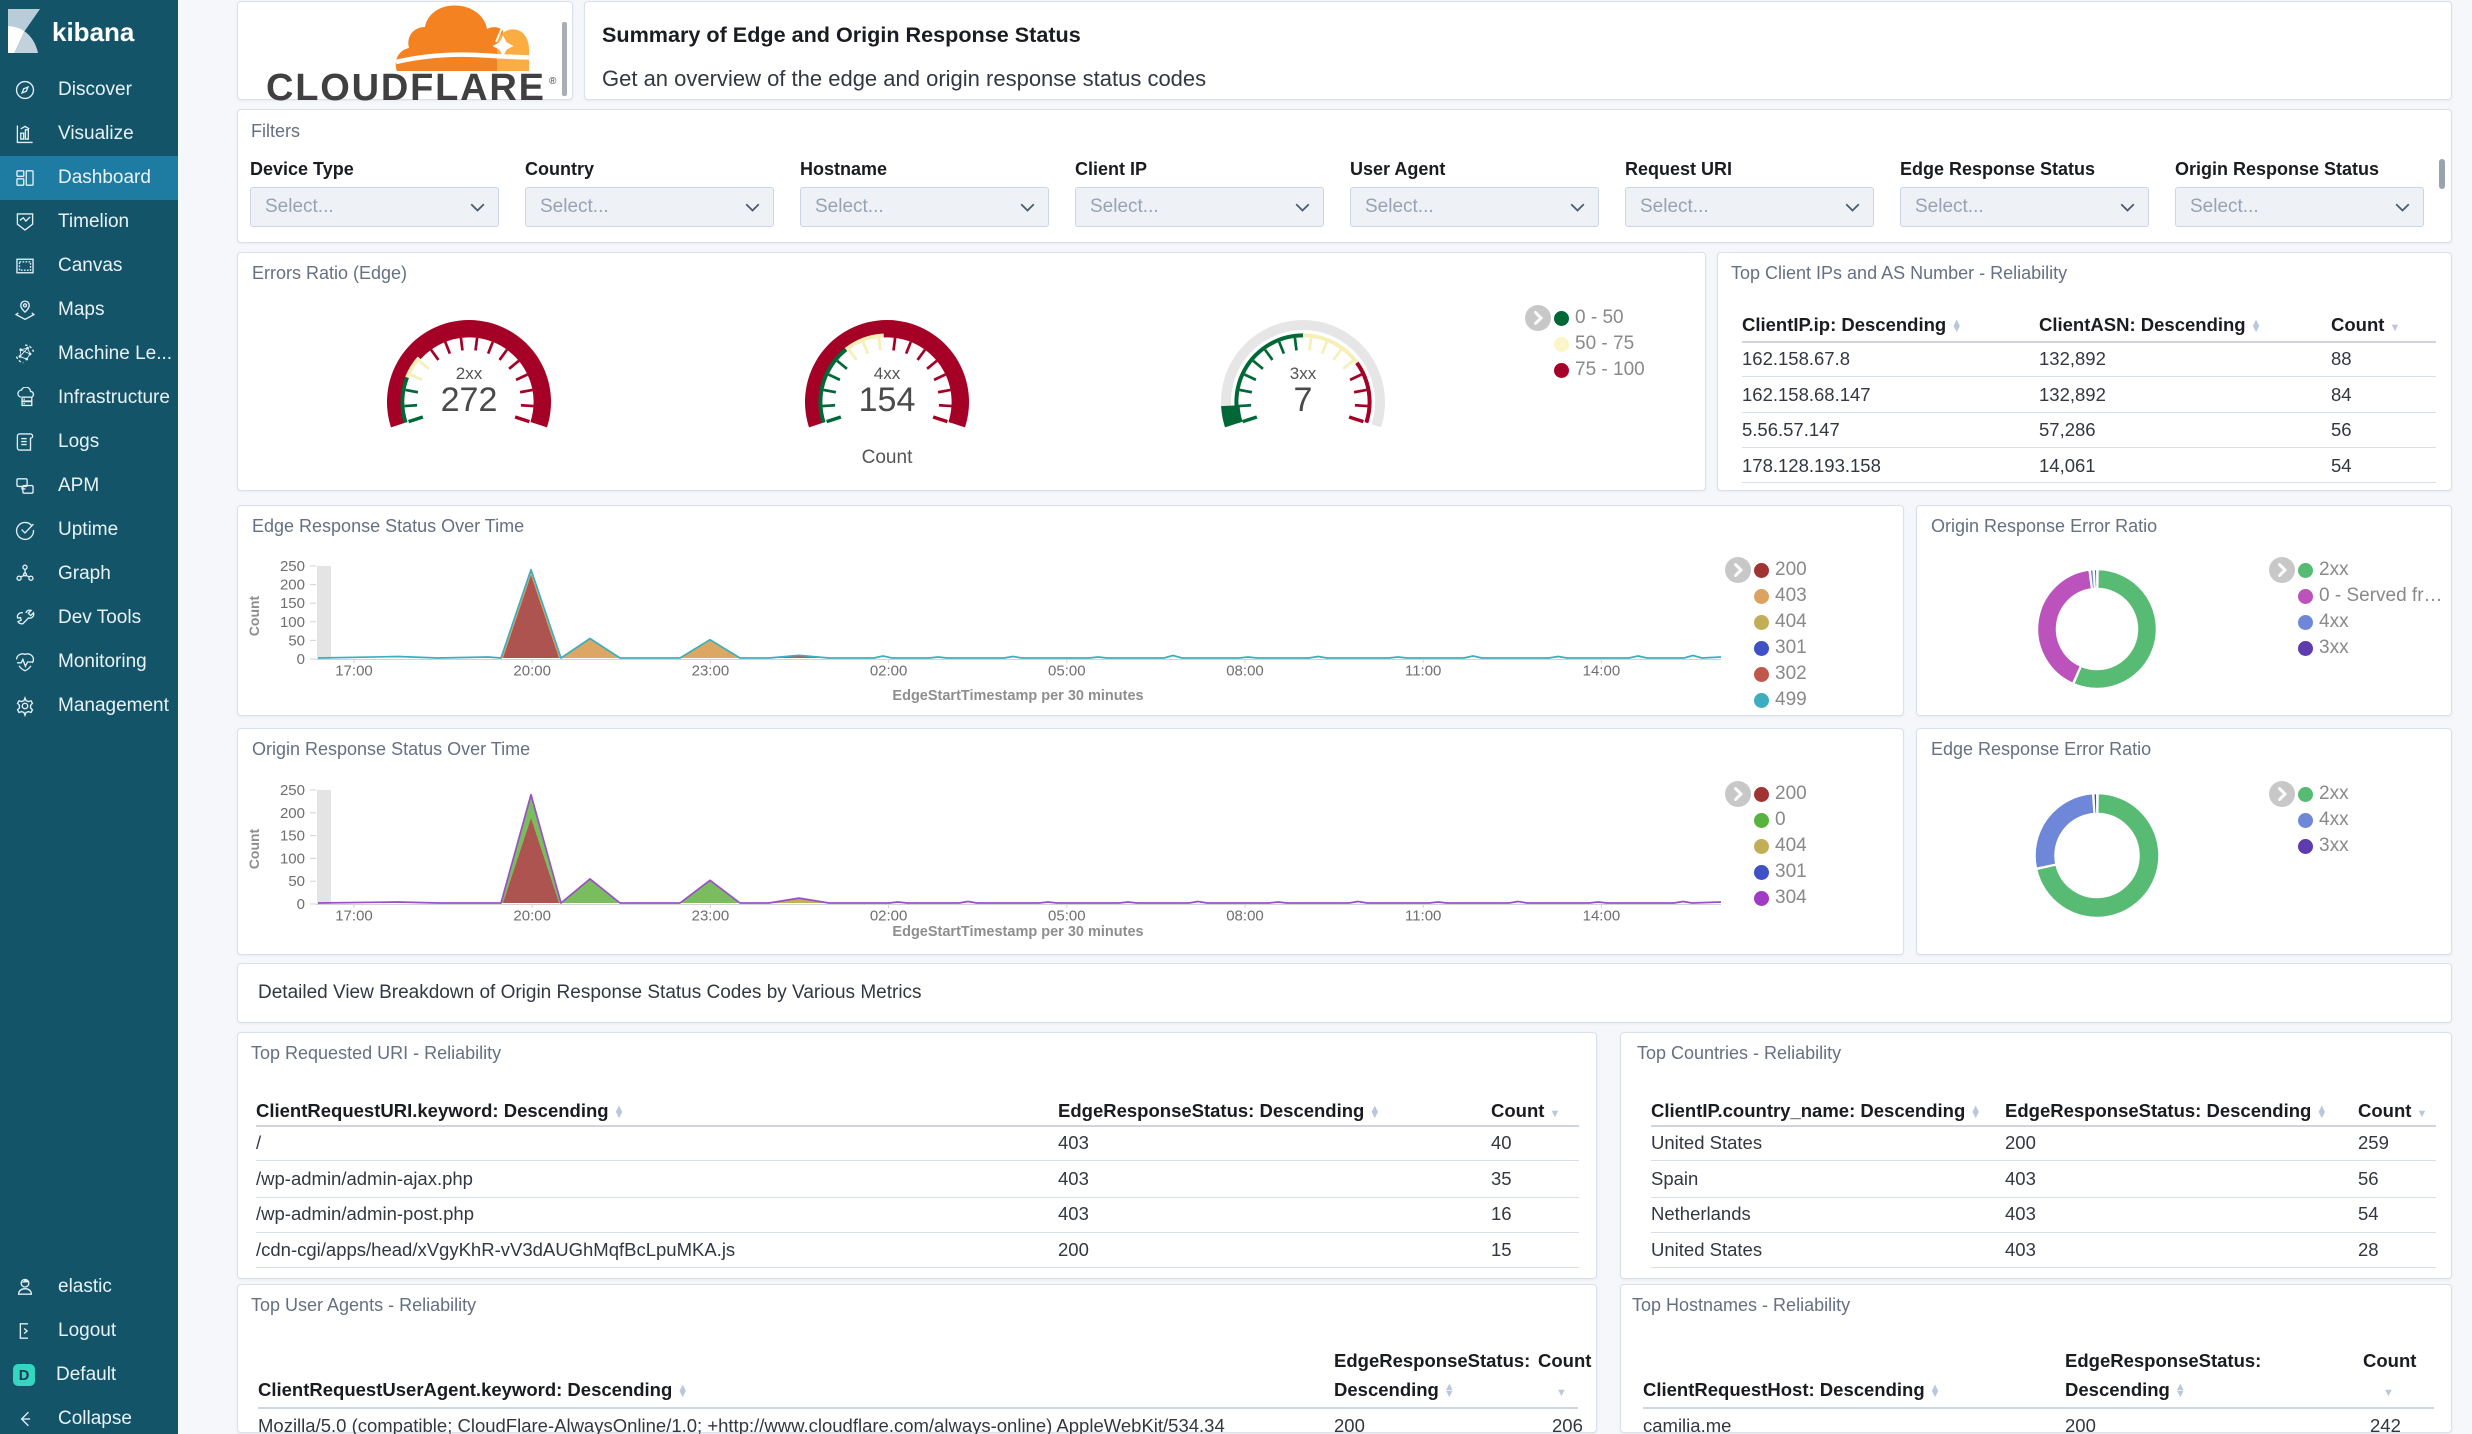  What do you see at coordinates (24, 1376) in the screenshot?
I see `svg-text: D` at bounding box center [24, 1376].